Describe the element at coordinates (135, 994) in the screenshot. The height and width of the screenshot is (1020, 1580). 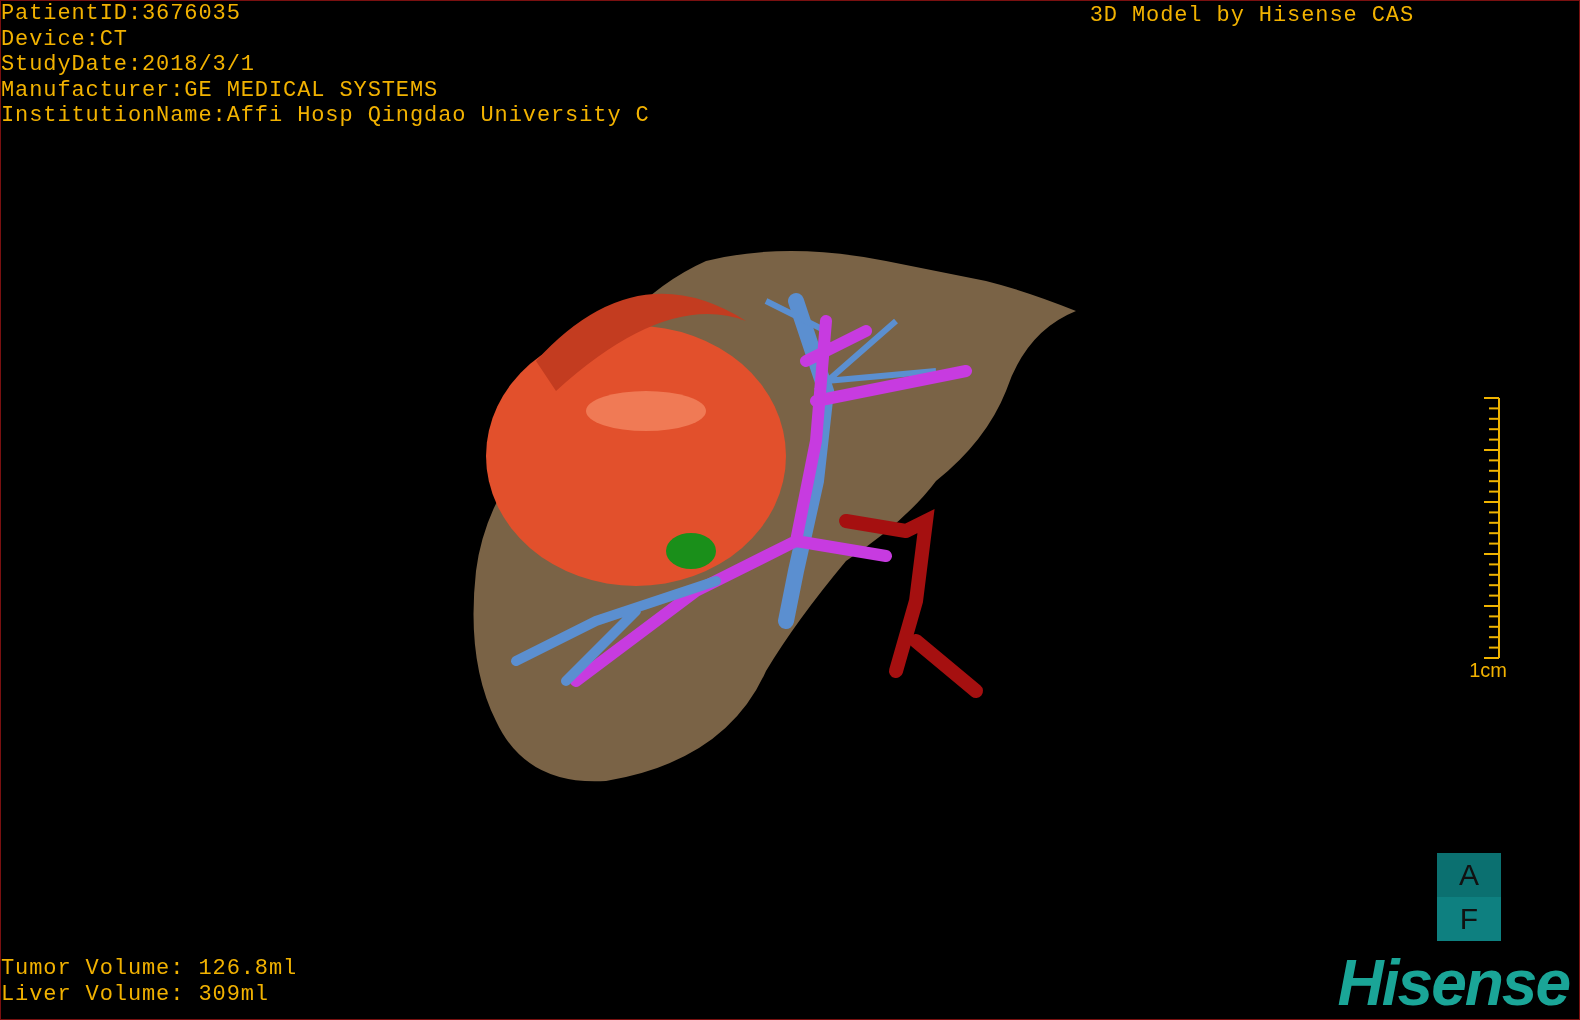
I see `volume-text: Liver Volume: 309ml` at that location.